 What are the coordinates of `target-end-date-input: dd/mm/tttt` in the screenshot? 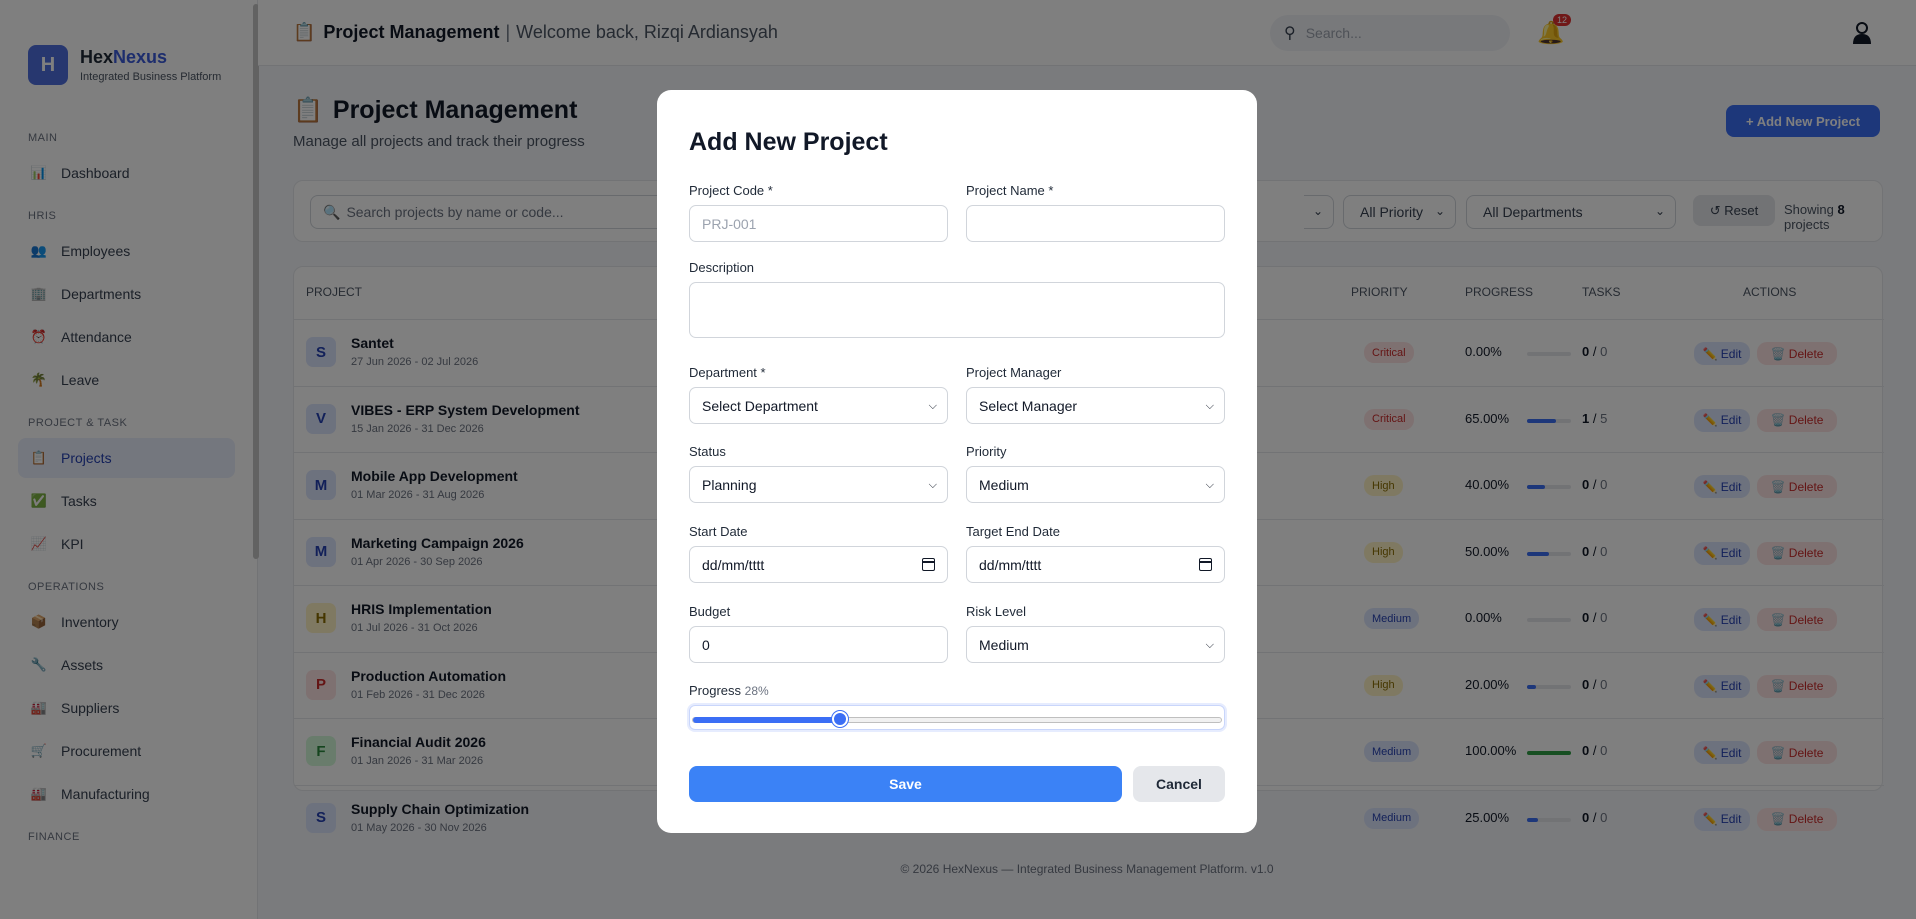 It's located at (1095, 564).